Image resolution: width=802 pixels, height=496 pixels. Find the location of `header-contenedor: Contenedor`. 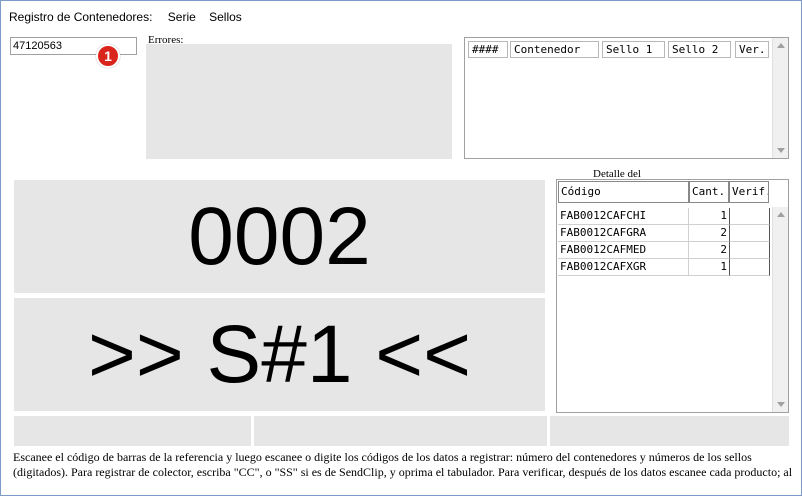

header-contenedor: Contenedor is located at coordinates (554, 49).